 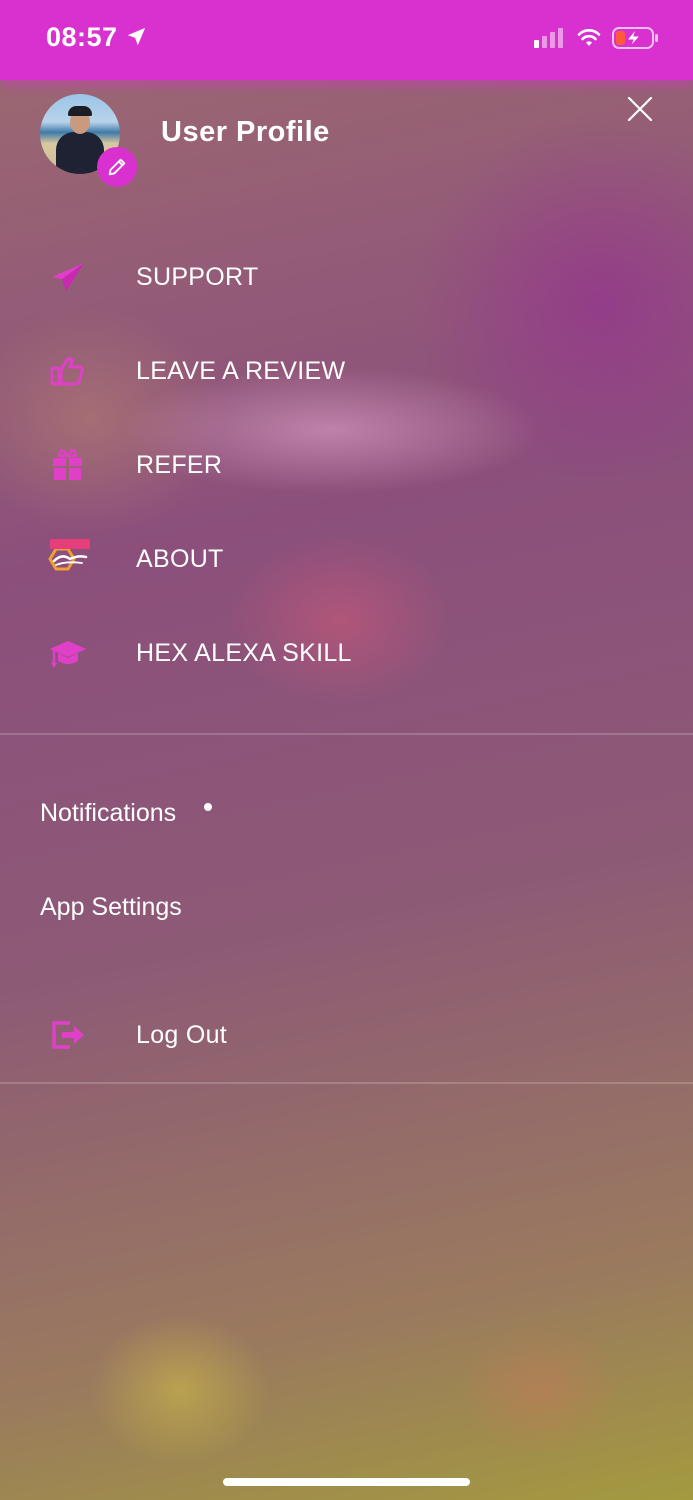 What do you see at coordinates (635, 38) in the screenshot?
I see `battery-charging-icon` at bounding box center [635, 38].